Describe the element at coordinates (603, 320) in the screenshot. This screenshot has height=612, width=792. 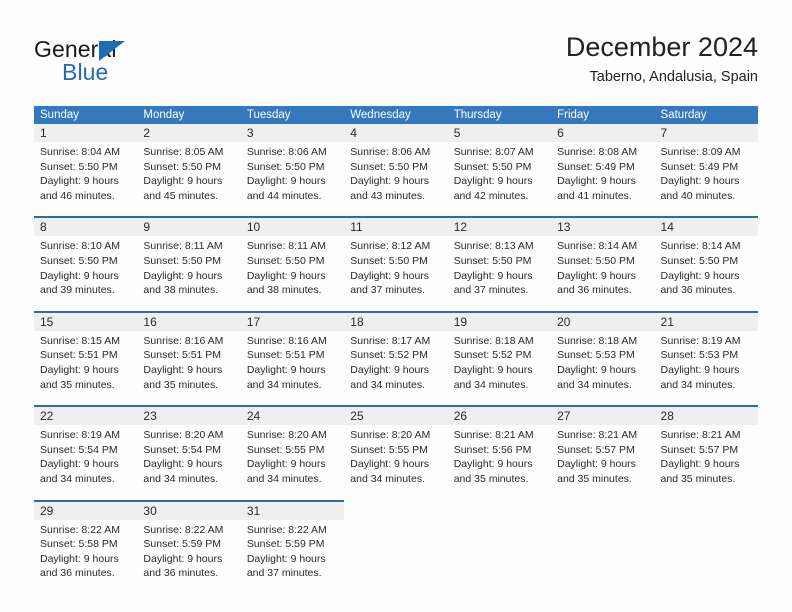
I see `day-number: 20` at that location.